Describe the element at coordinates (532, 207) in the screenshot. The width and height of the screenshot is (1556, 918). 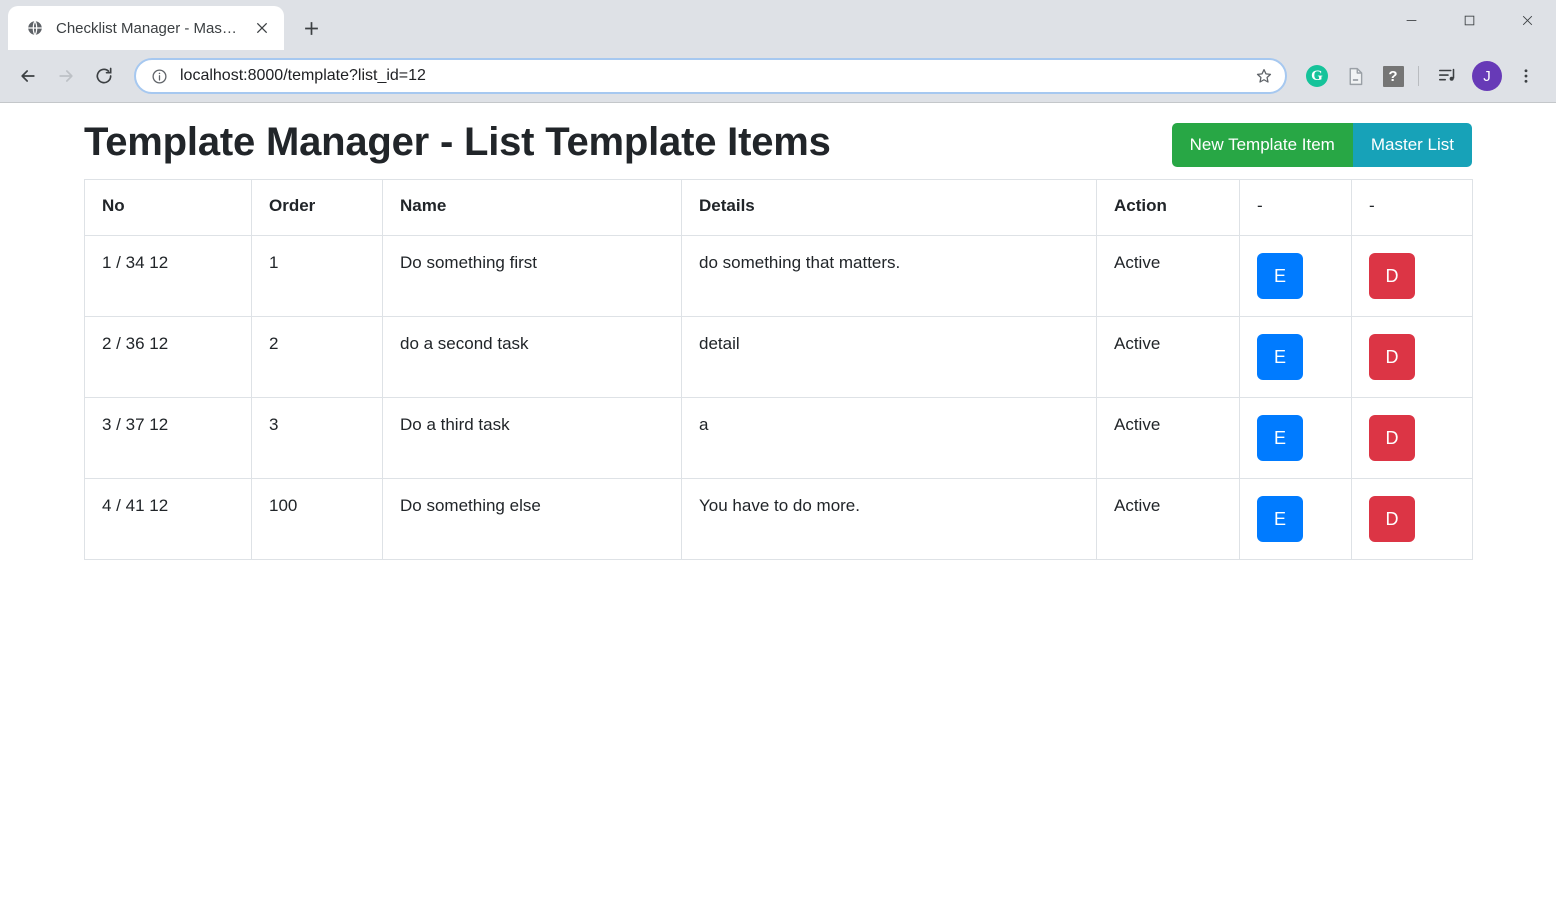
I see `column-header-name: Name` at that location.